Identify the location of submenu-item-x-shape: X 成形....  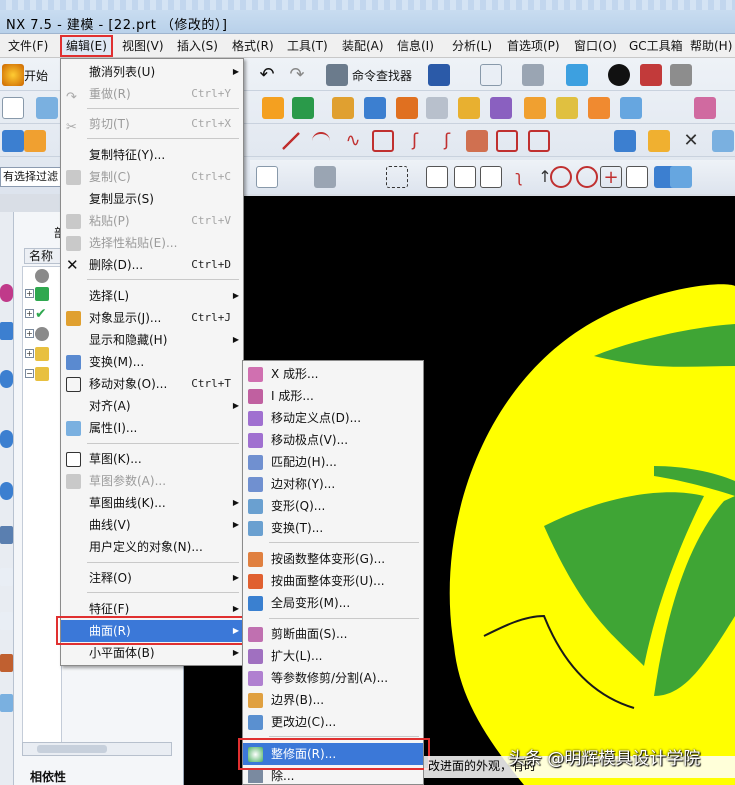
(333, 374).